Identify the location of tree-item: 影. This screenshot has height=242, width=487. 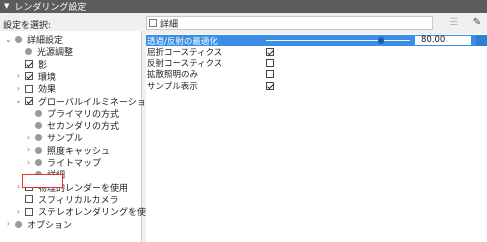
(30, 64).